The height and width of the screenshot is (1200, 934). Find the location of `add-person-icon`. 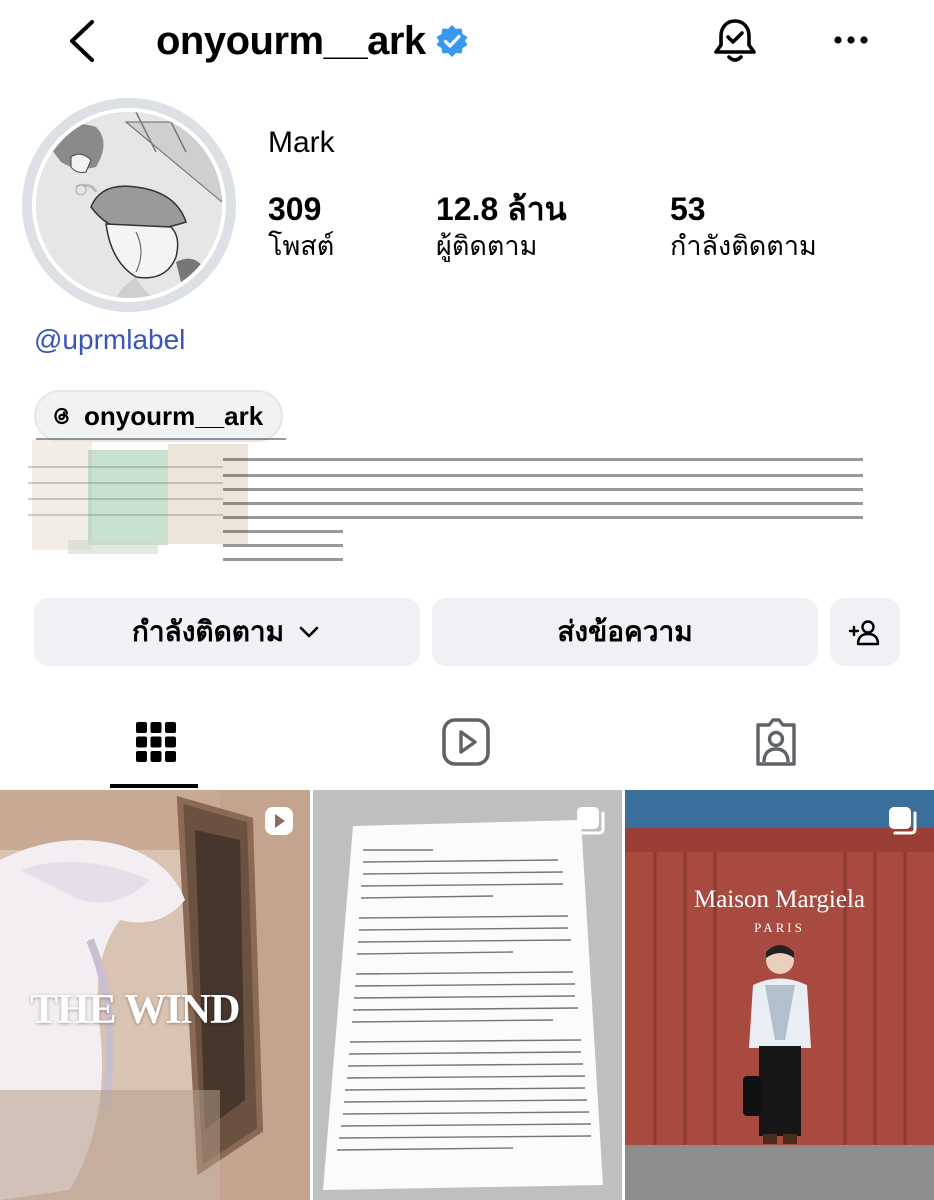

add-person-icon is located at coordinates (864, 633).